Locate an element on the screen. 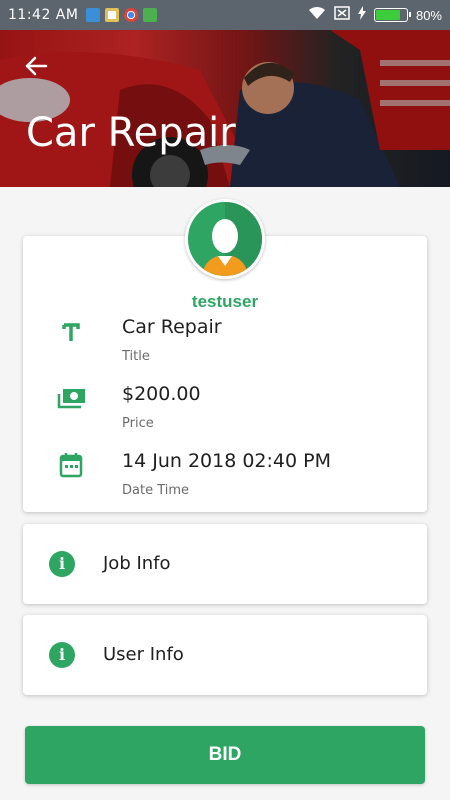 This screenshot has width=450, height=800. wifi-icon is located at coordinates (317, 15).